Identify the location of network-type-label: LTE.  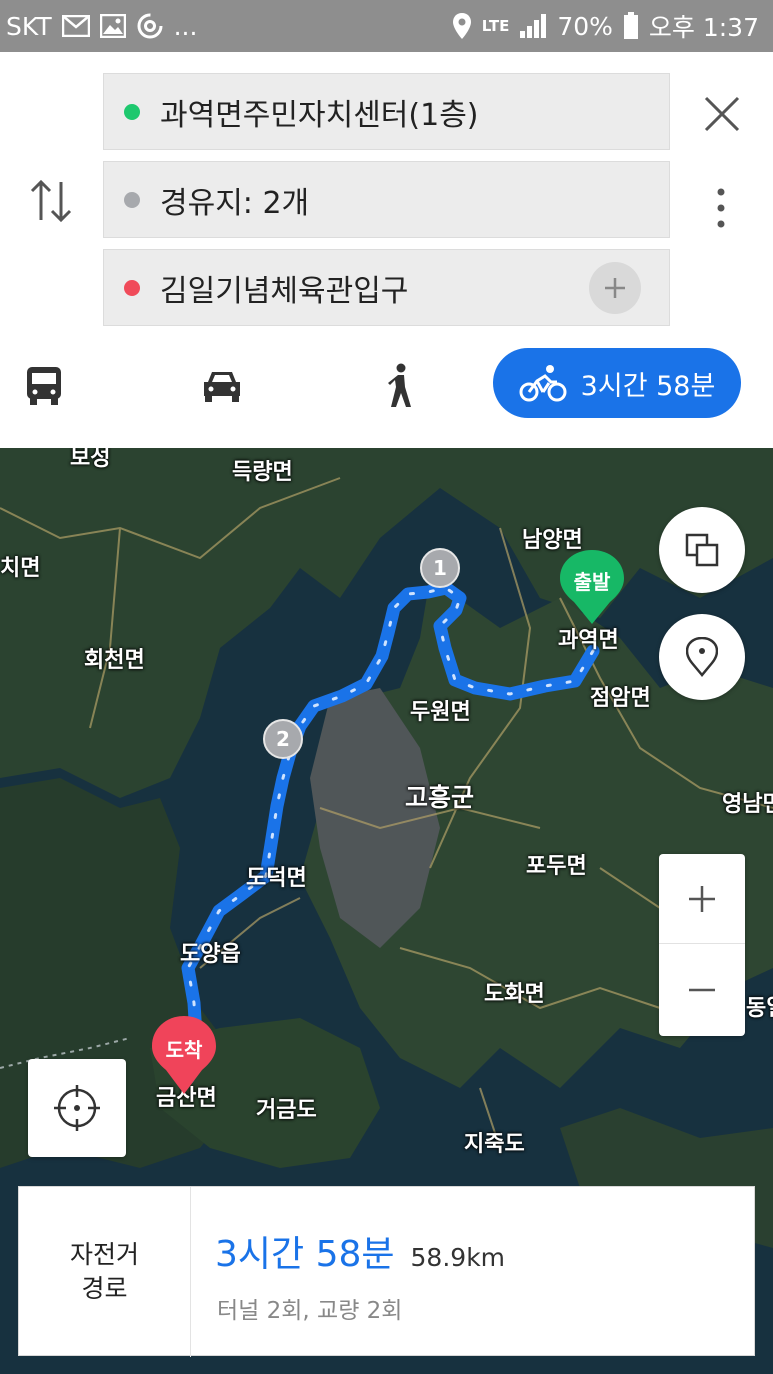
(495, 26).